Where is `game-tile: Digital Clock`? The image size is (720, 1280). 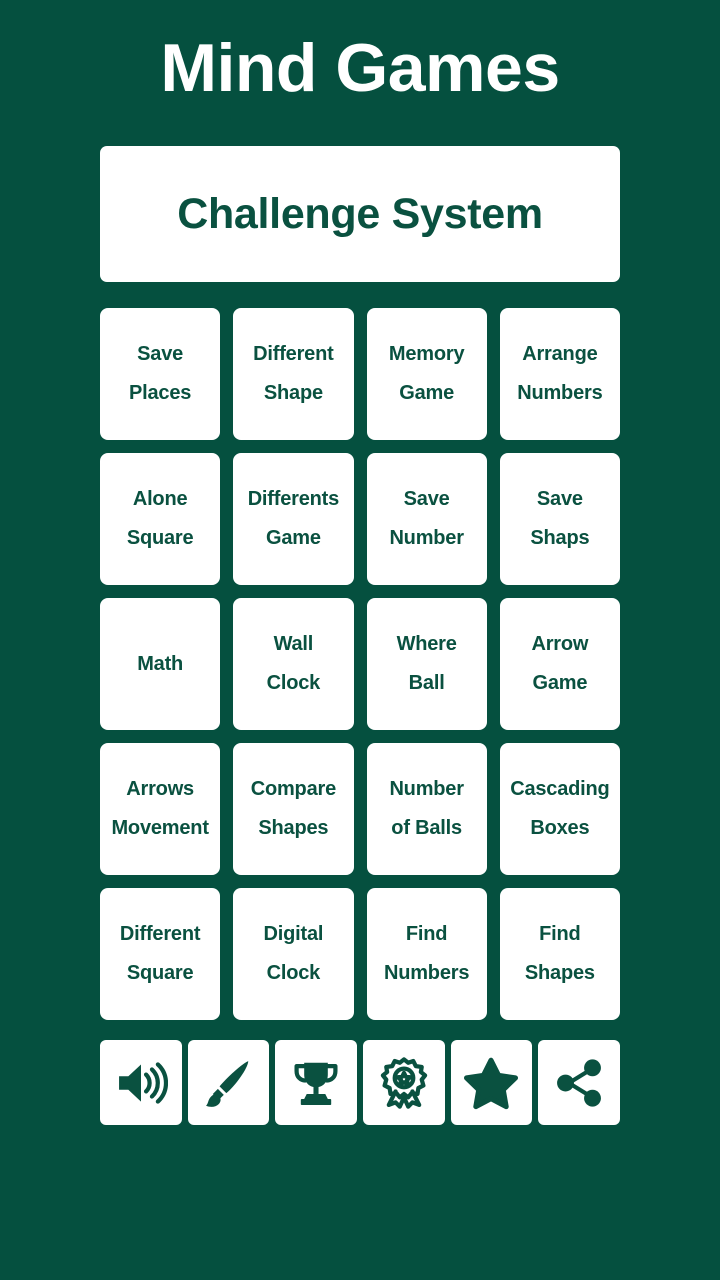
game-tile: Digital Clock is located at coordinates (293, 954).